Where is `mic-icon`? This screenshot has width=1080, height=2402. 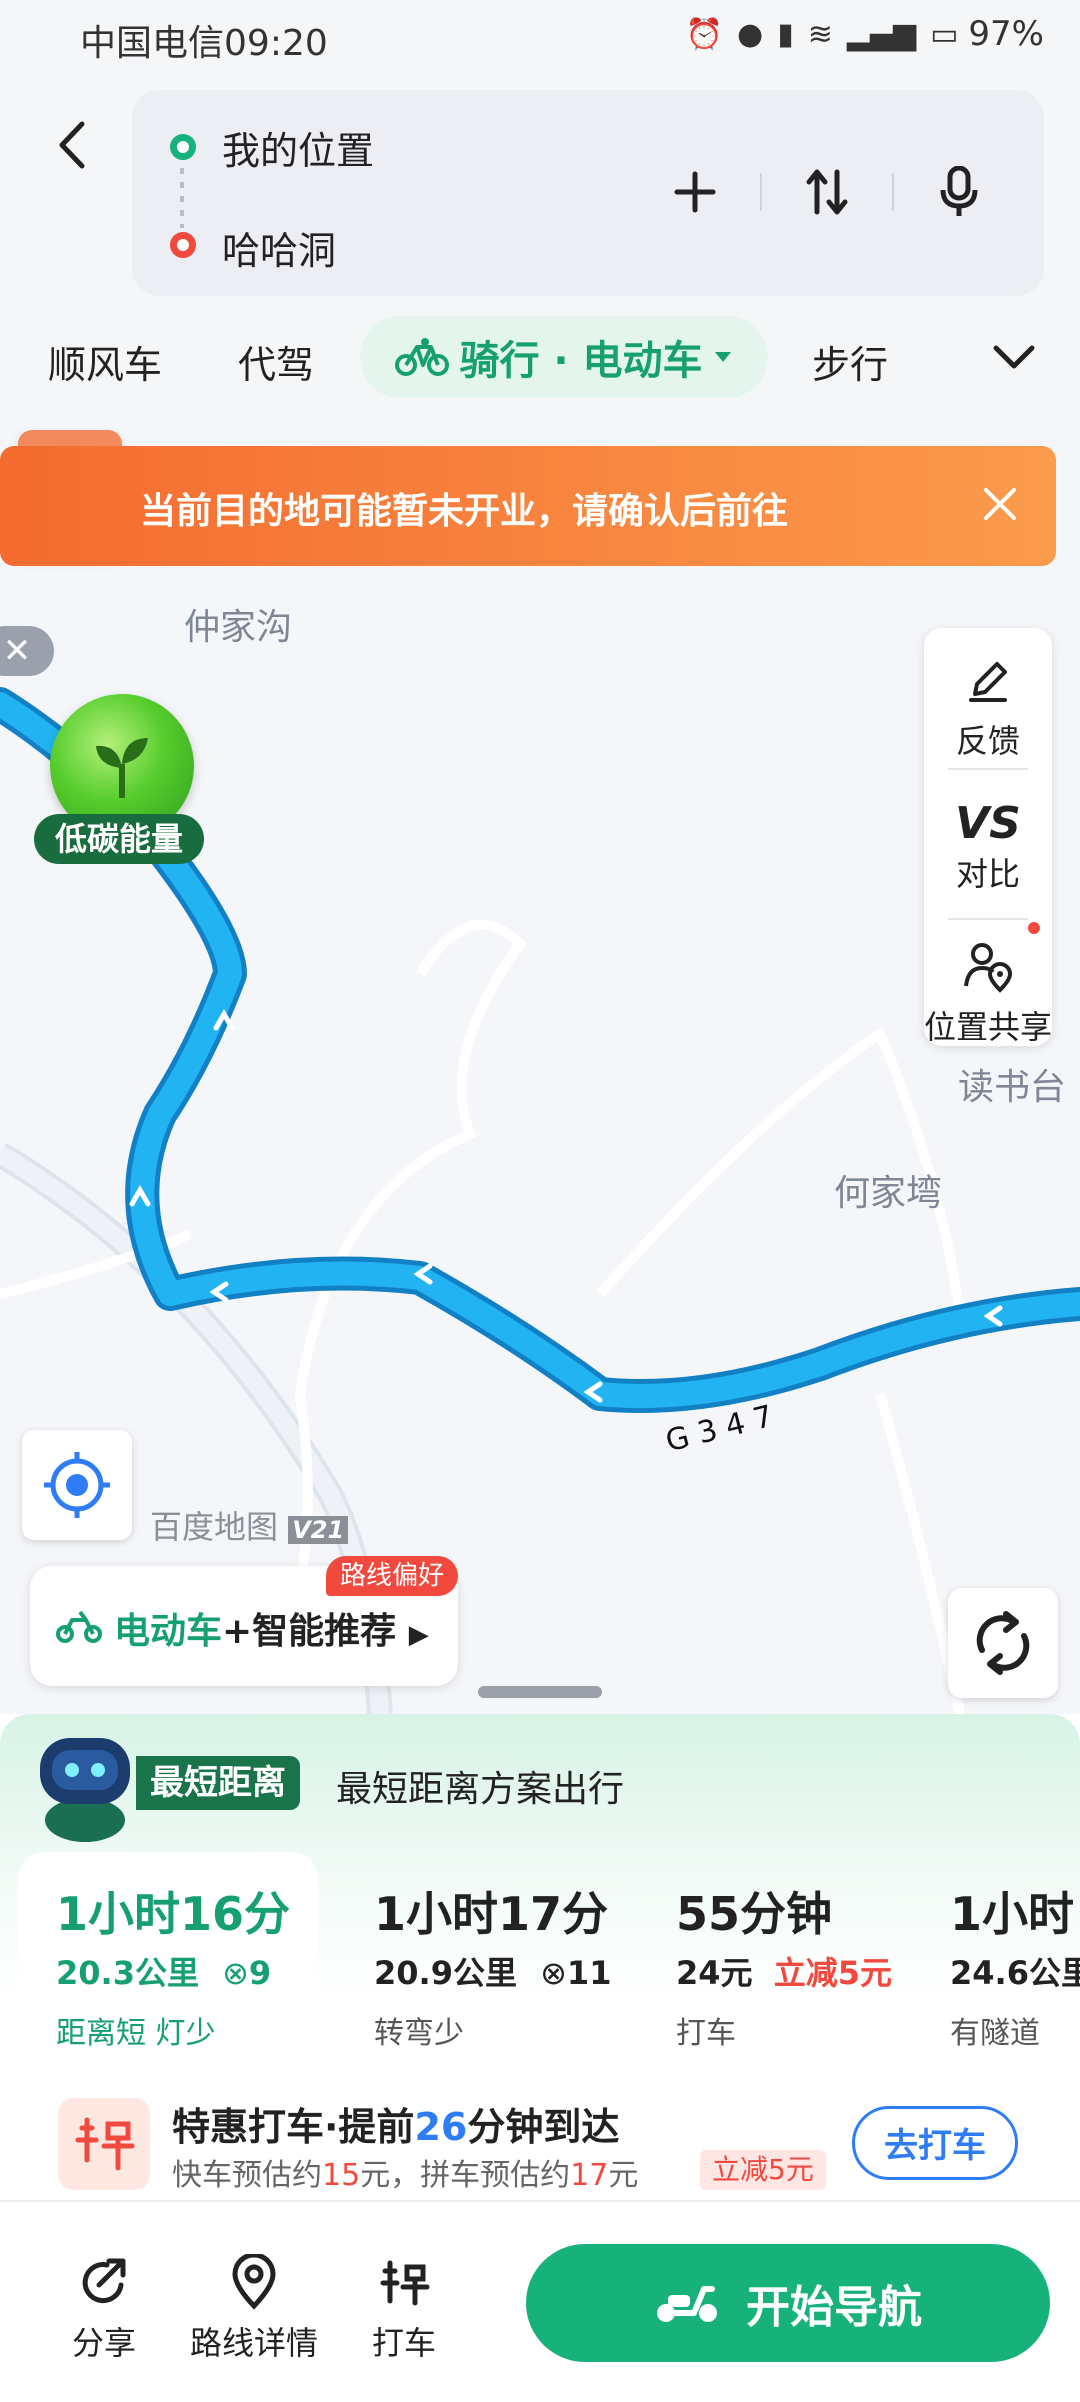
mic-icon is located at coordinates (959, 191).